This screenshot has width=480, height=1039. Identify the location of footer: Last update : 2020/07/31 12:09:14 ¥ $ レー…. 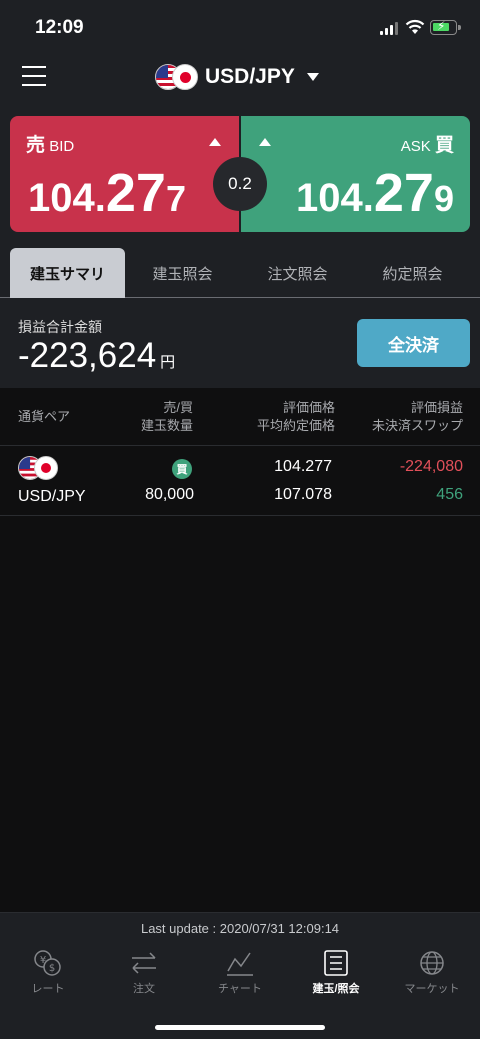
(240, 975).